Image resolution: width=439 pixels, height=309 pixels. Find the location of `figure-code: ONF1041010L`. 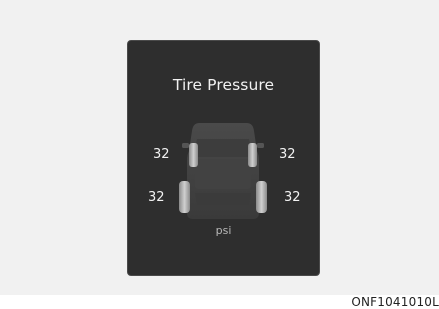

figure-code: ONF1041010L is located at coordinates (395, 302).